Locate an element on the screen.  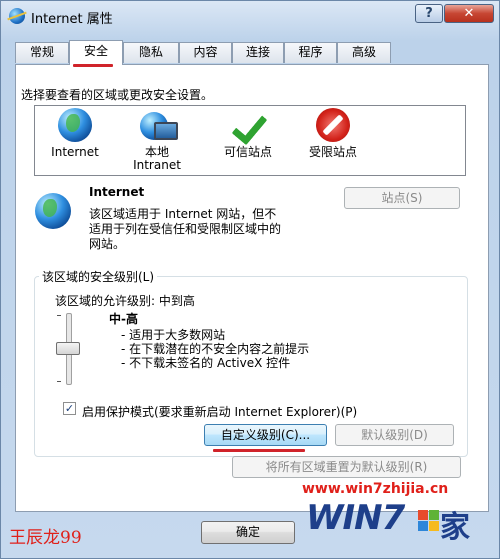
zone-label-line2: Intranet is located at coordinates (157, 165).